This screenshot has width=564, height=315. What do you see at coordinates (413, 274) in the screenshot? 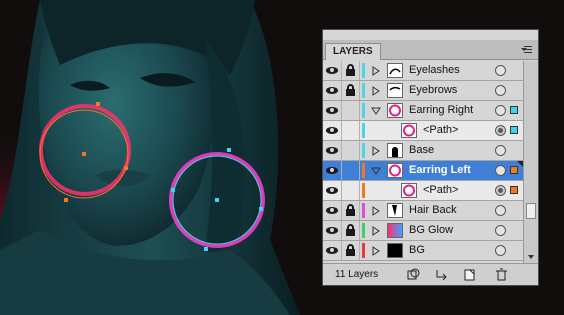
I see `make-clipping-mask-icon` at bounding box center [413, 274].